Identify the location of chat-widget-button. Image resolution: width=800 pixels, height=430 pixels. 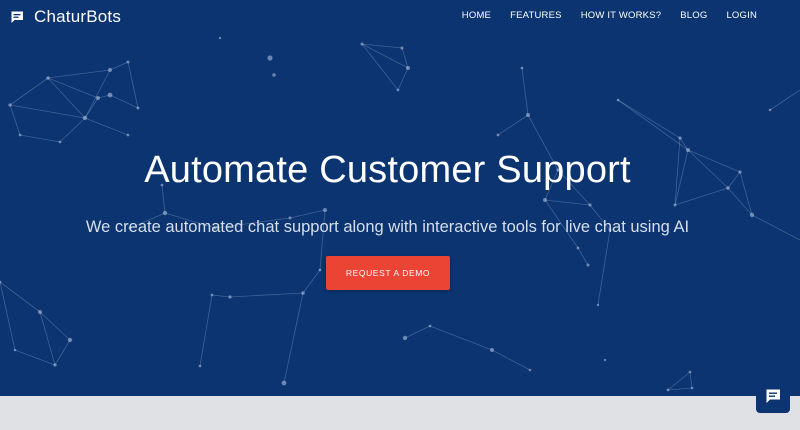
(773, 396).